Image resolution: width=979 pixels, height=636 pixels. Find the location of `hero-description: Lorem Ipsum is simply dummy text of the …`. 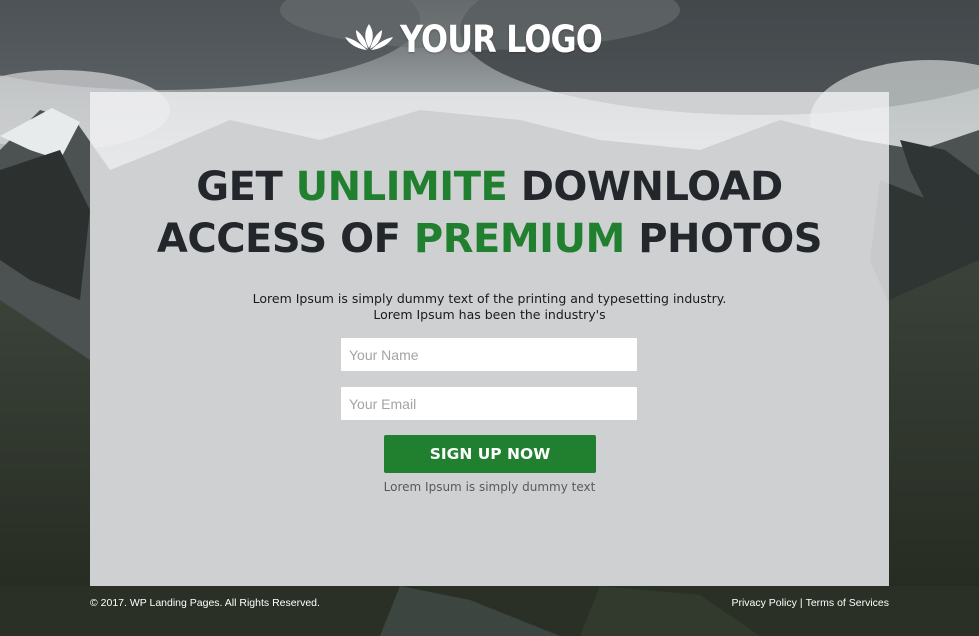

hero-description: Lorem Ipsum is simply dummy text of the … is located at coordinates (489, 307).